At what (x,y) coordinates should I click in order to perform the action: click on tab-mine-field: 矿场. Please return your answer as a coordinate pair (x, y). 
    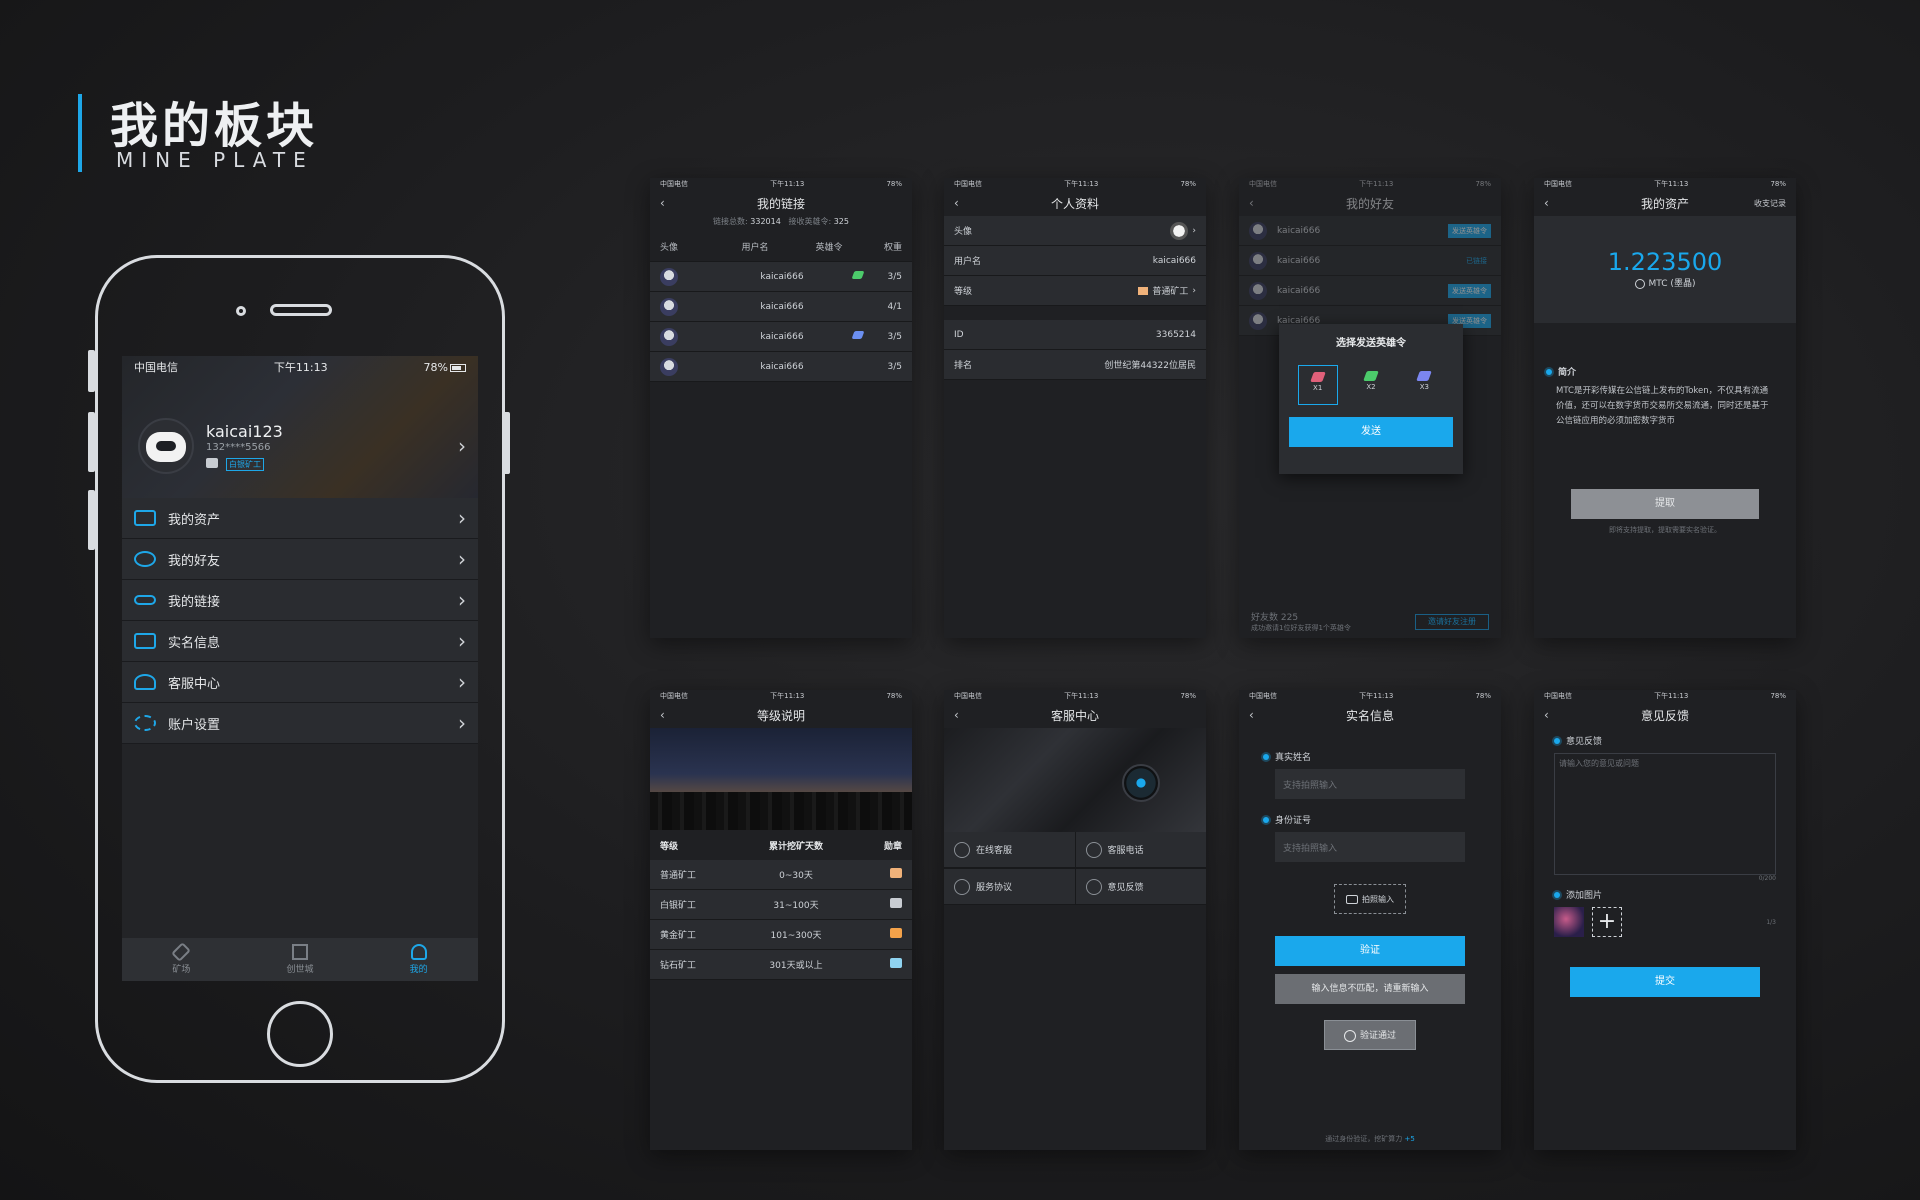
    Looking at the image, I should click on (181, 959).